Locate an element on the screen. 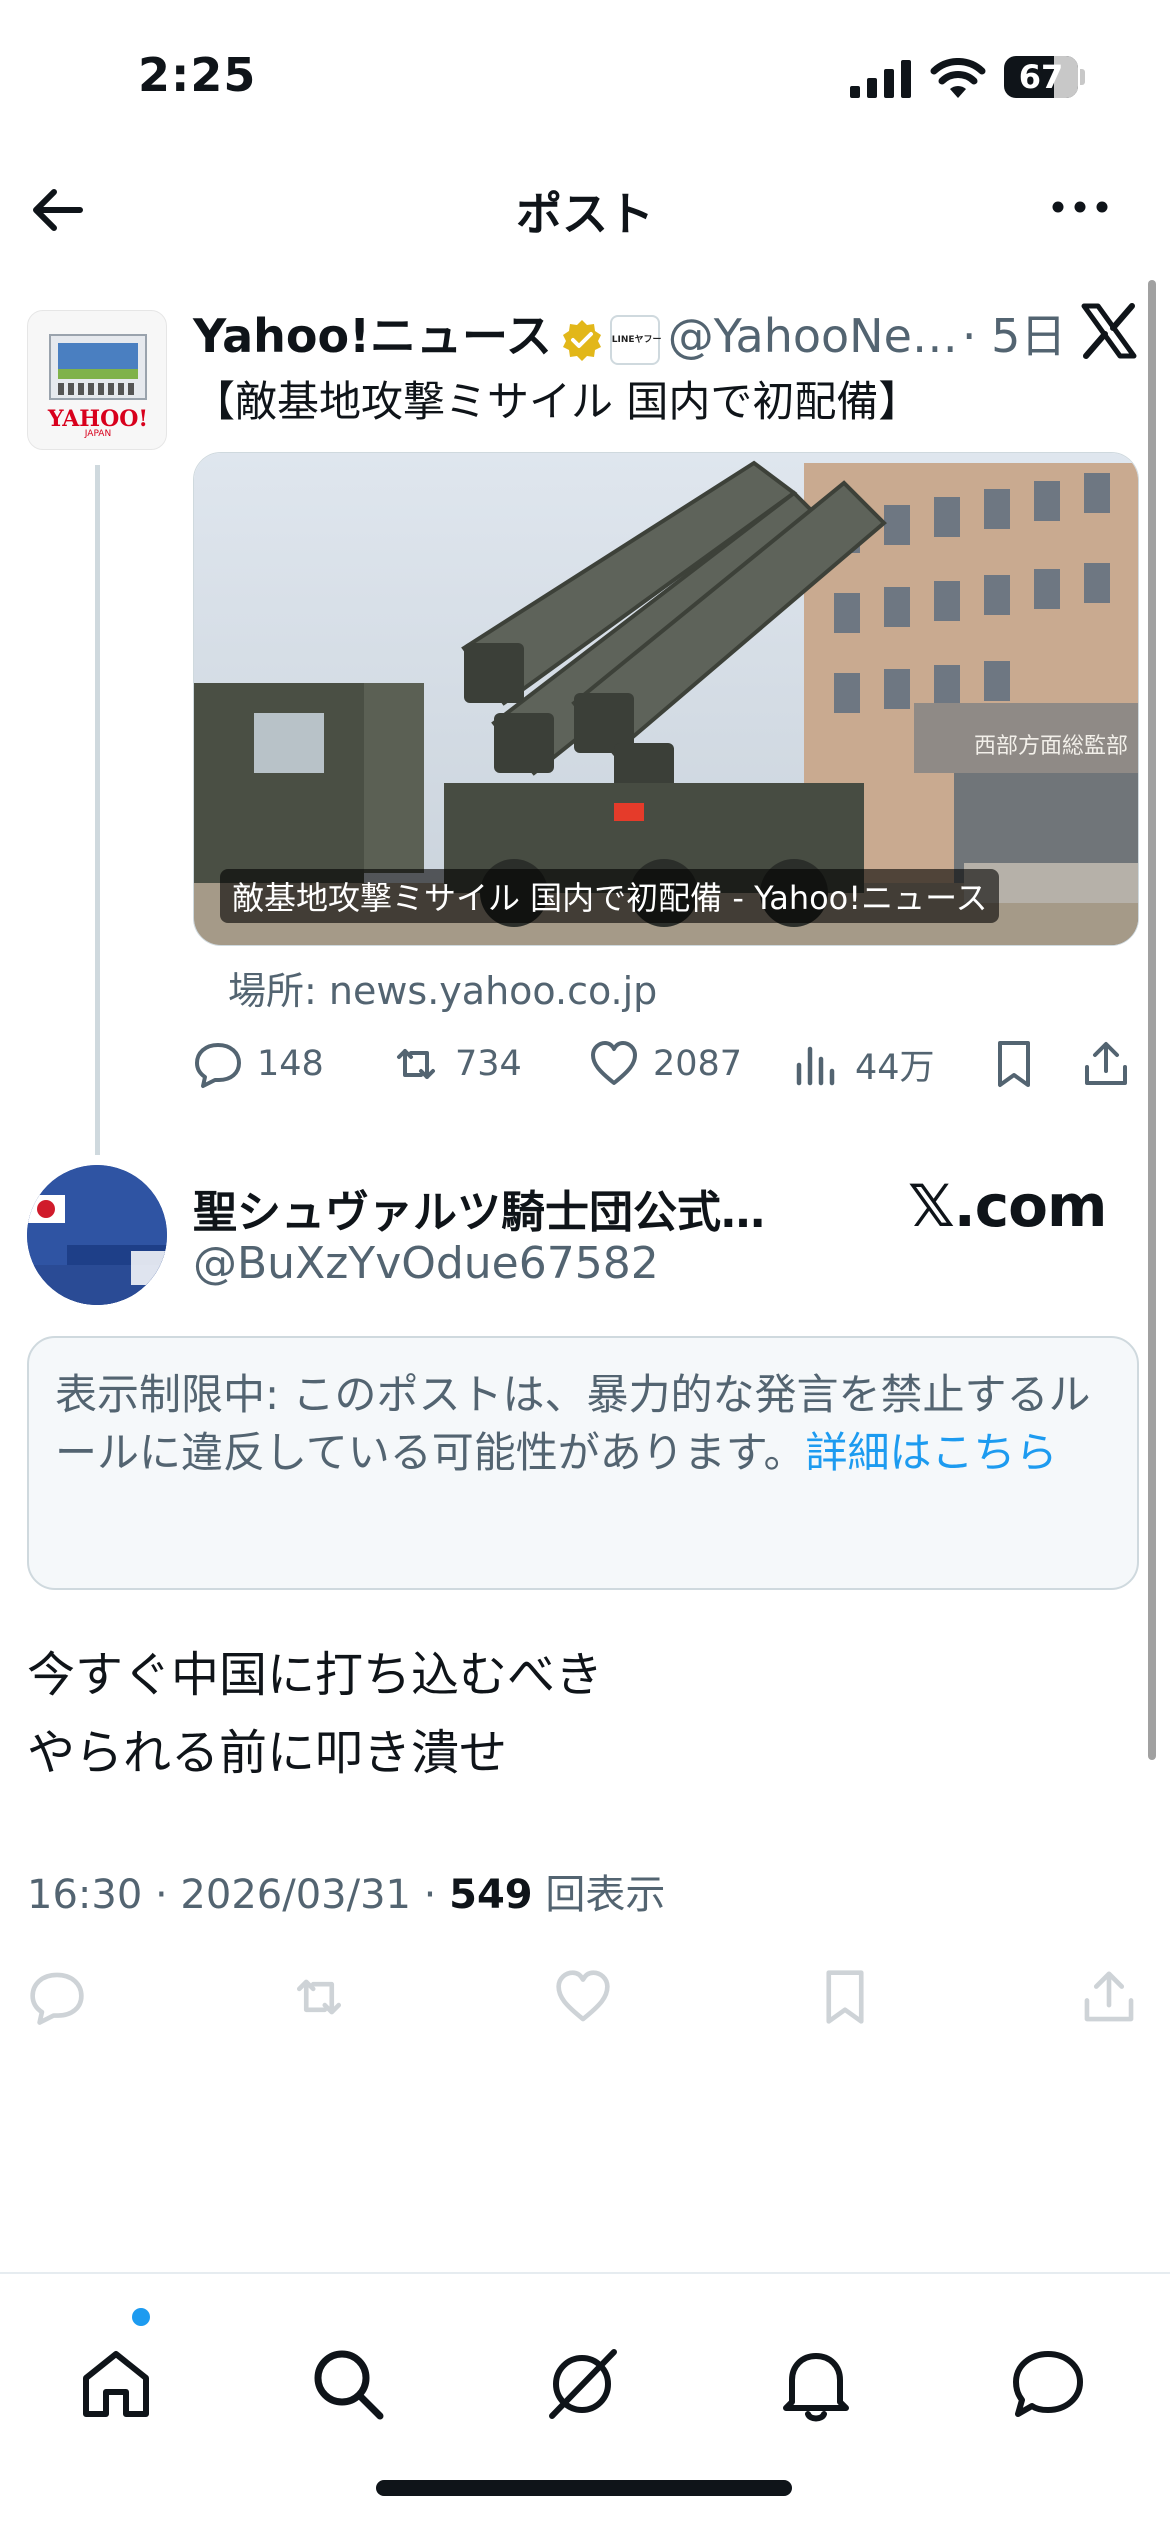 This screenshot has width=1170, height=2532. battery-icon: 67 is located at coordinates (1044, 77).